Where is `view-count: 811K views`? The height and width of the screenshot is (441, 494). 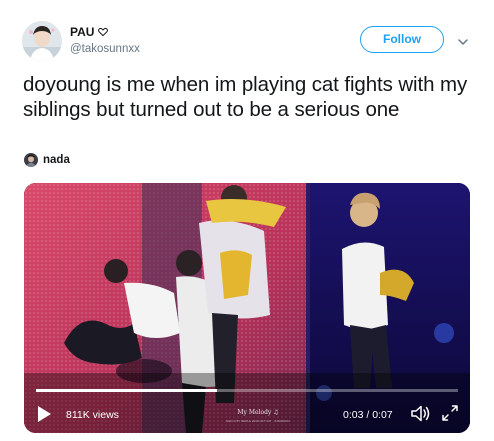 view-count: 811K views is located at coordinates (92, 415).